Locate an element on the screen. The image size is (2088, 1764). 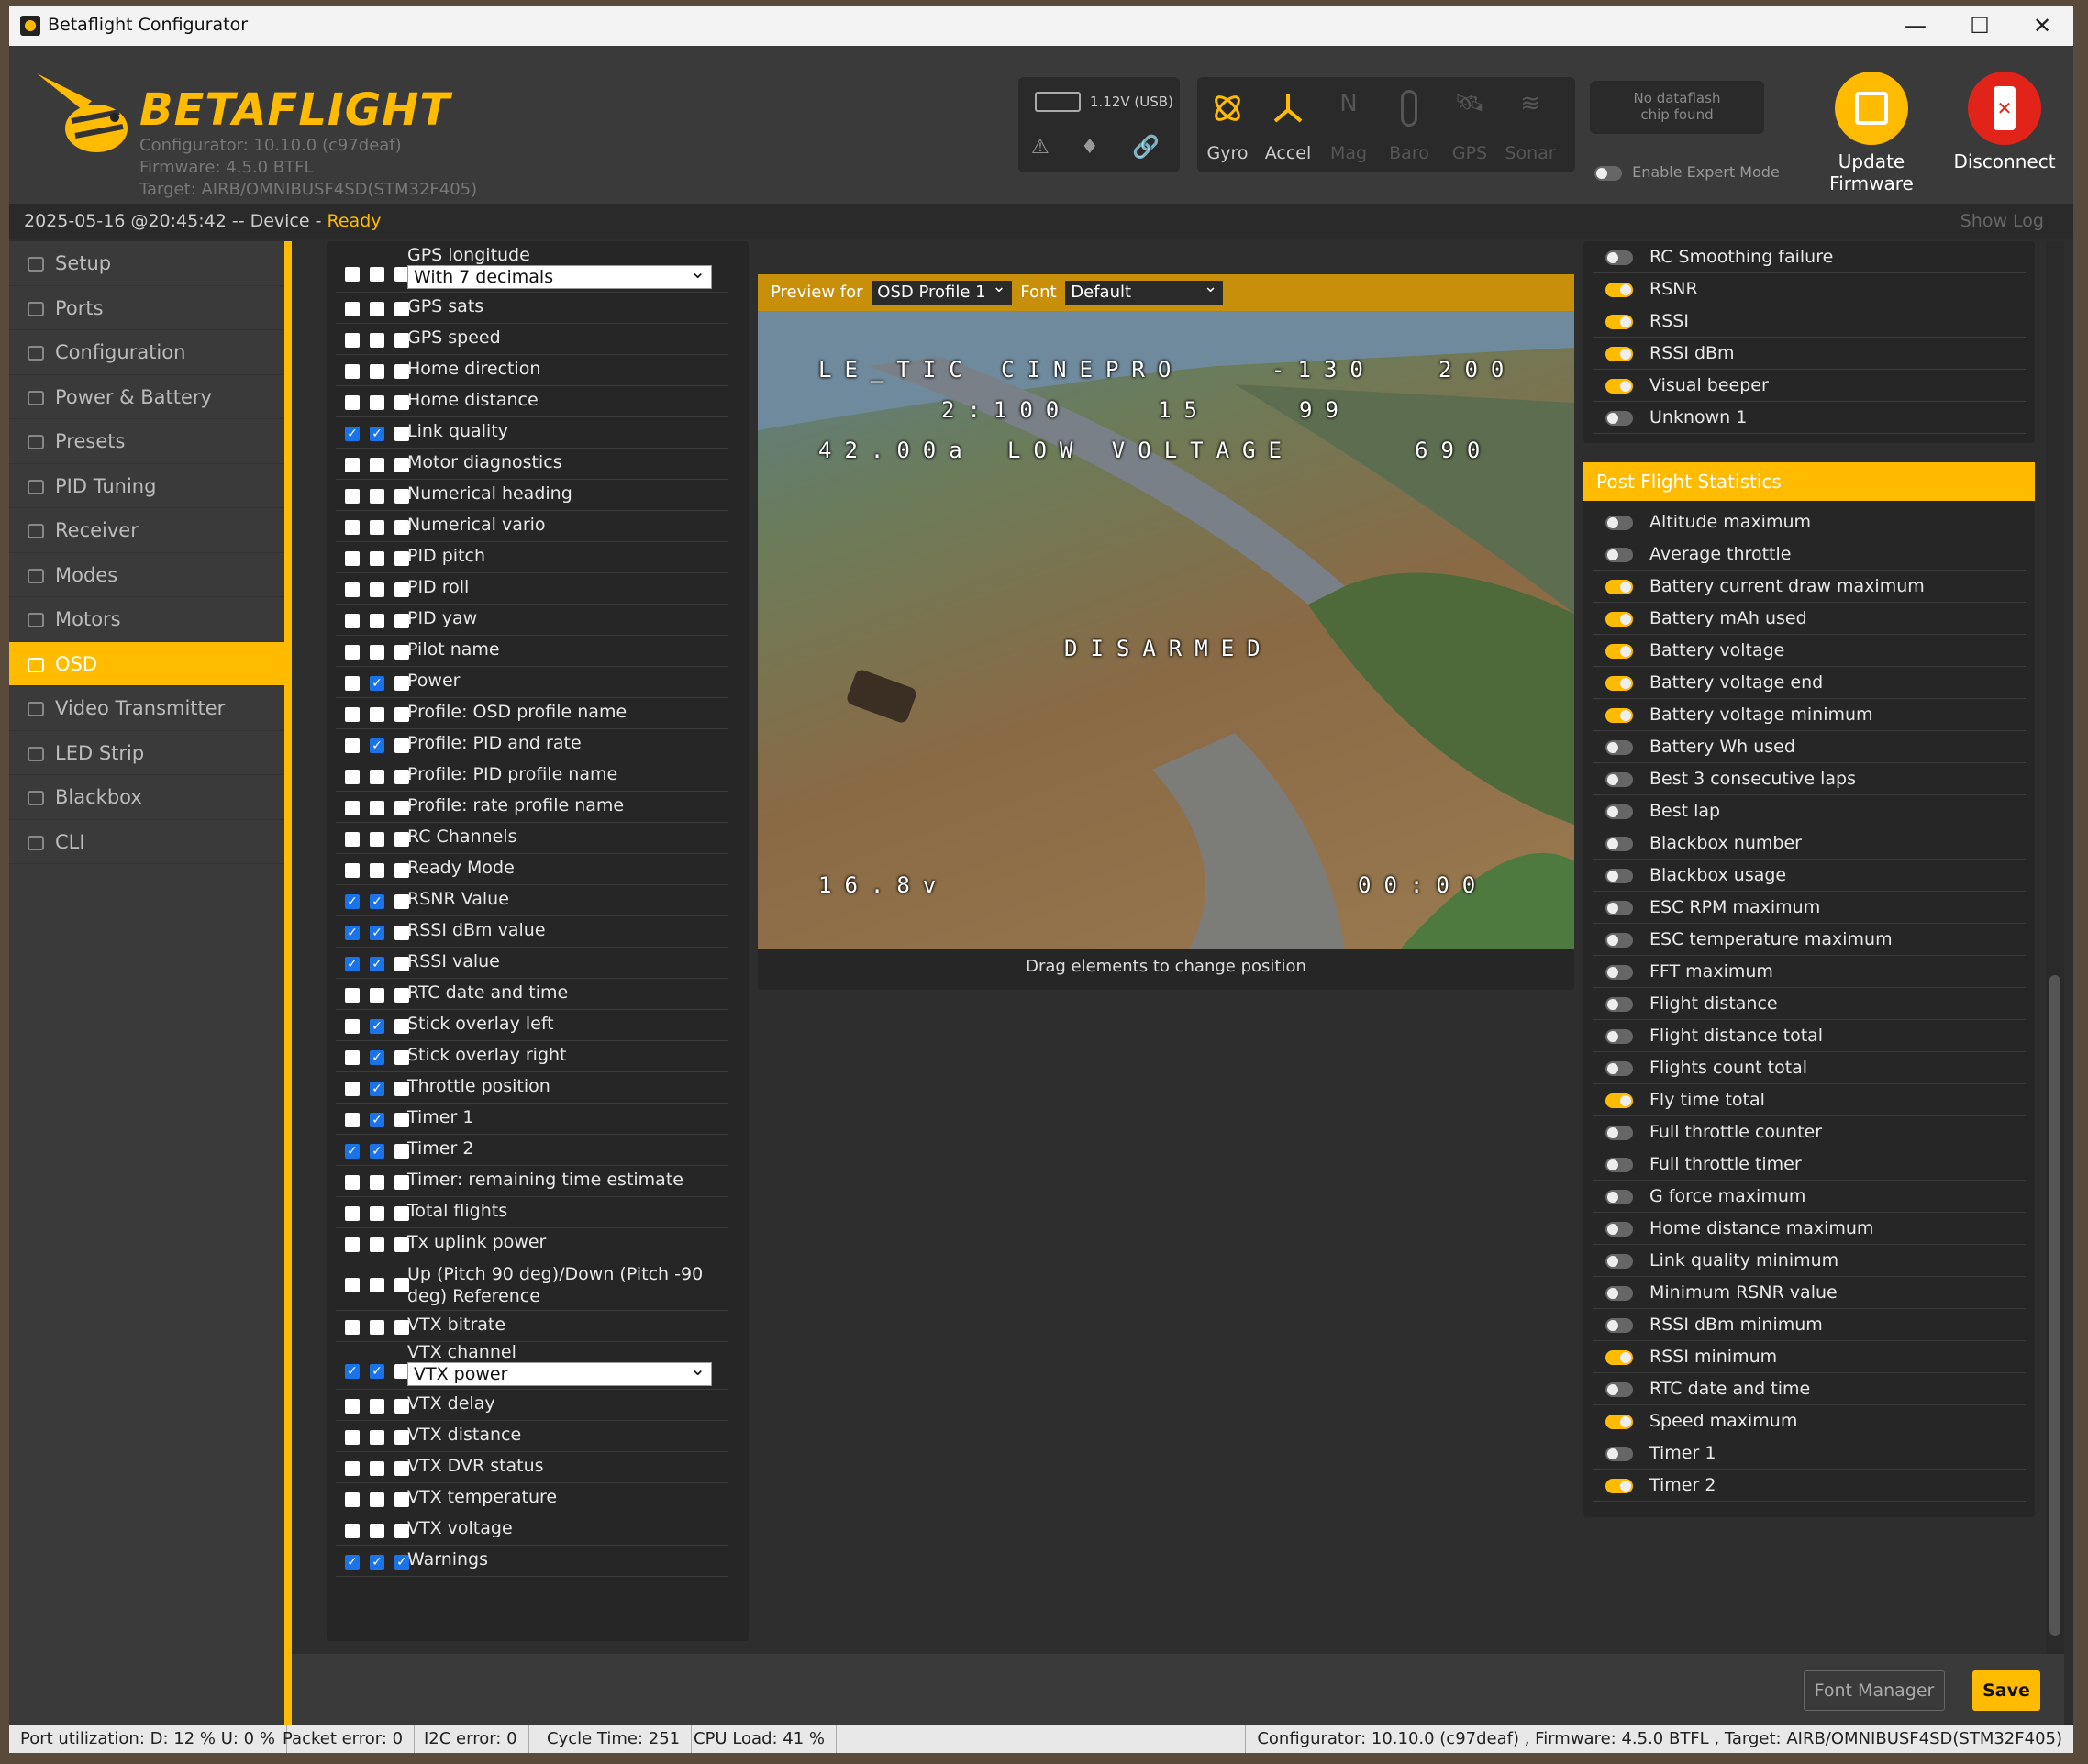
g-force-maximum-toggle is located at coordinates (1619, 1197).